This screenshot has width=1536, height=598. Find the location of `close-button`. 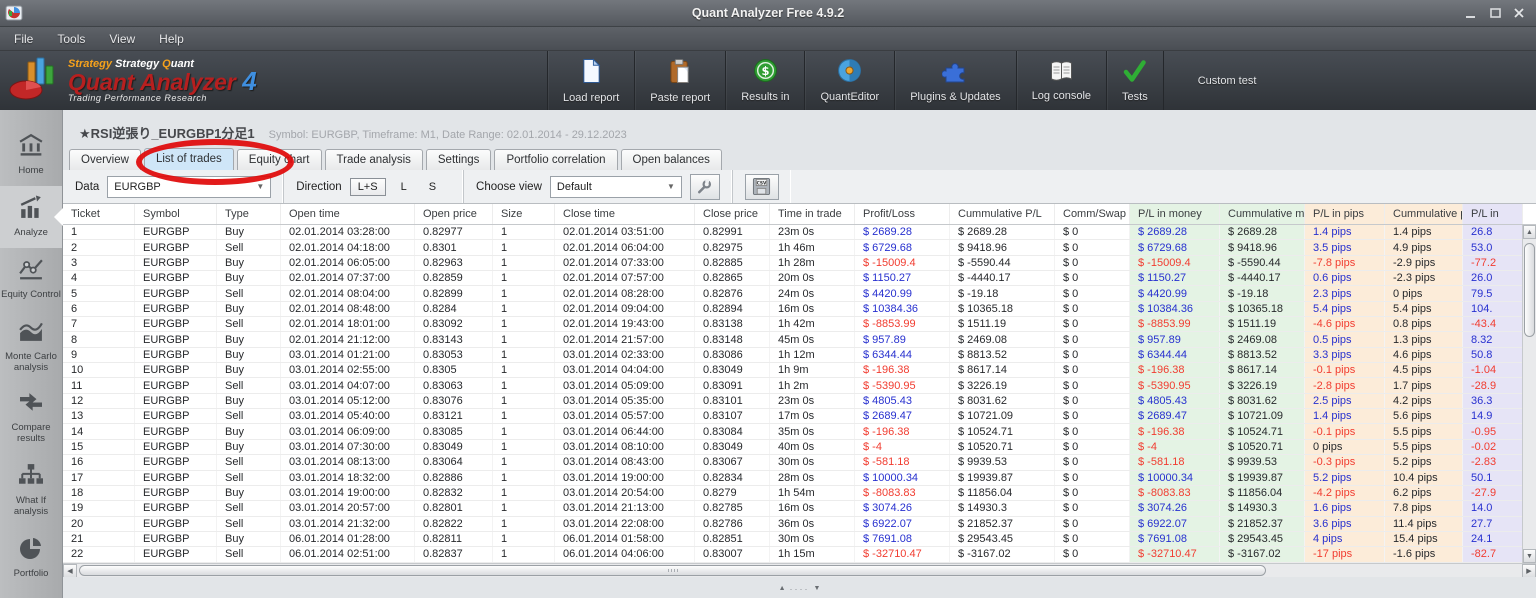

close-button is located at coordinates (1519, 13).